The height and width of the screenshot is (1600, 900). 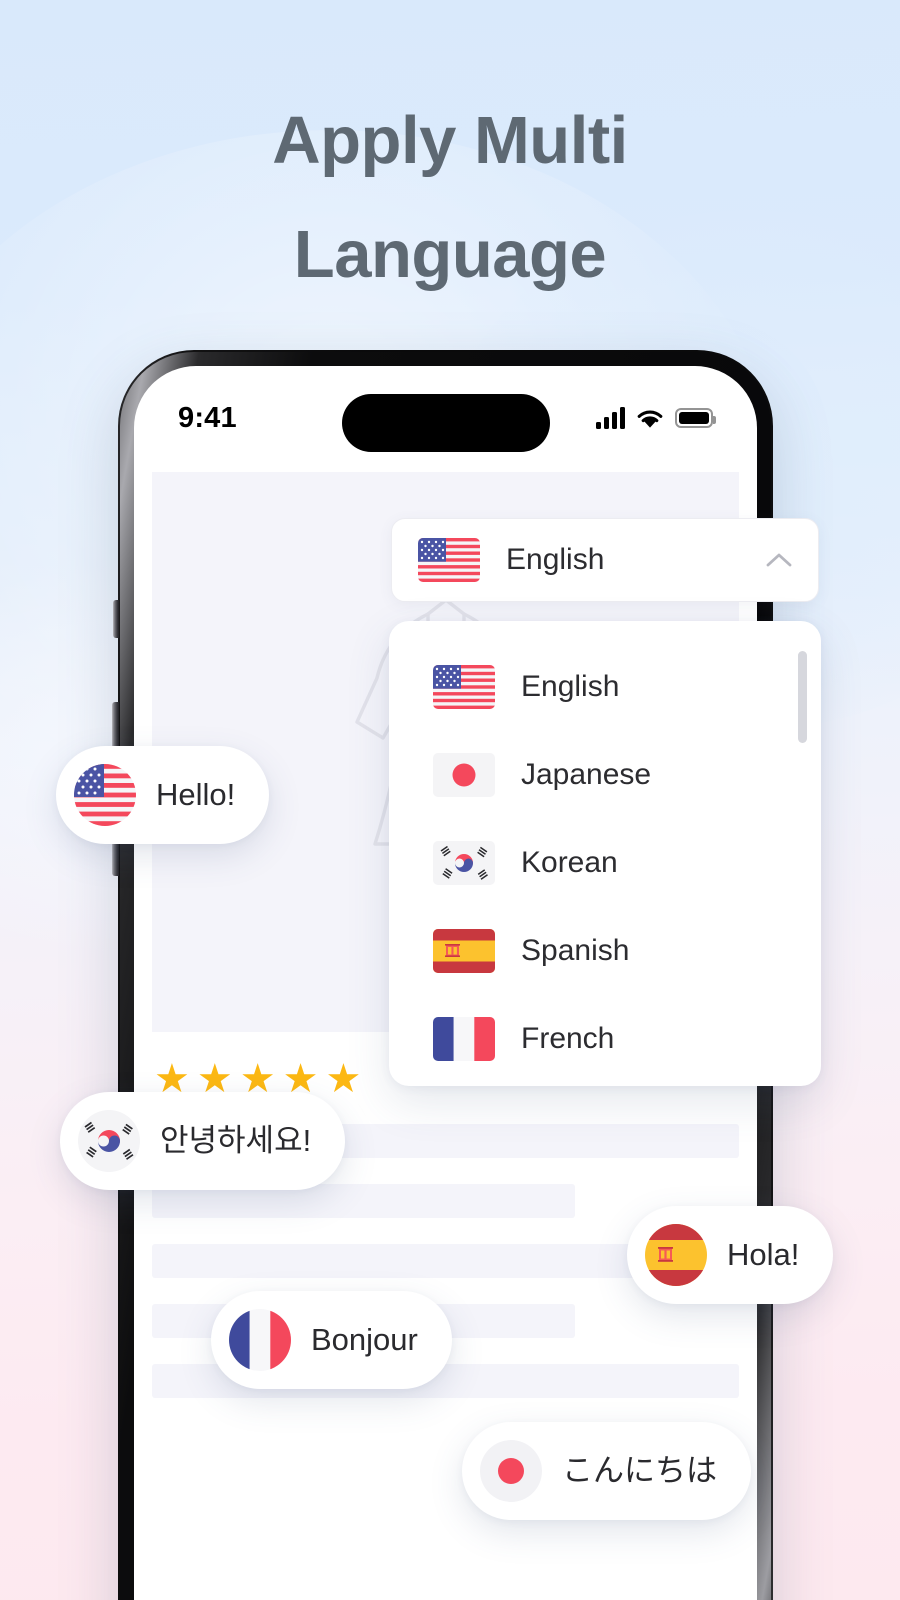 I want to click on chat-bubble-english: Hello!, so click(x=163, y=795).